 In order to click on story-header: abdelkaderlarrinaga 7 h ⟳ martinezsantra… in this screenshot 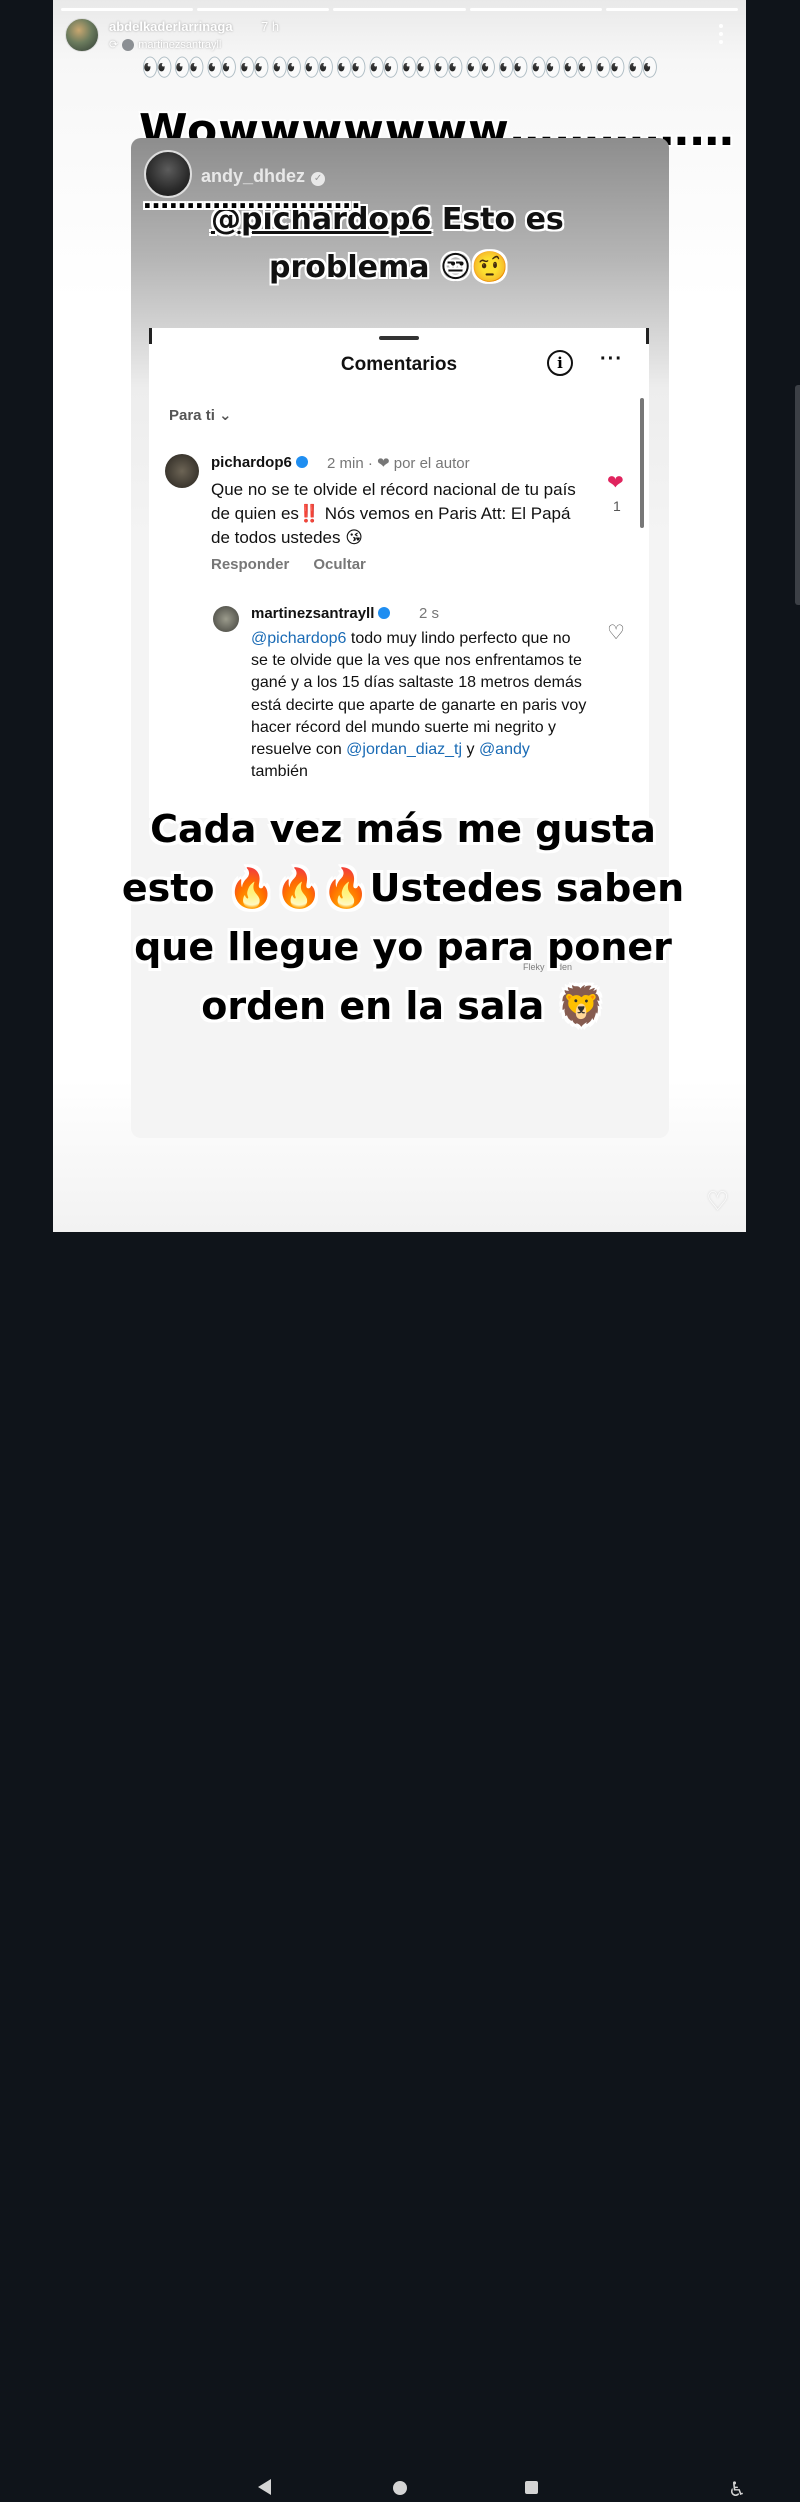, I will do `click(401, 36)`.